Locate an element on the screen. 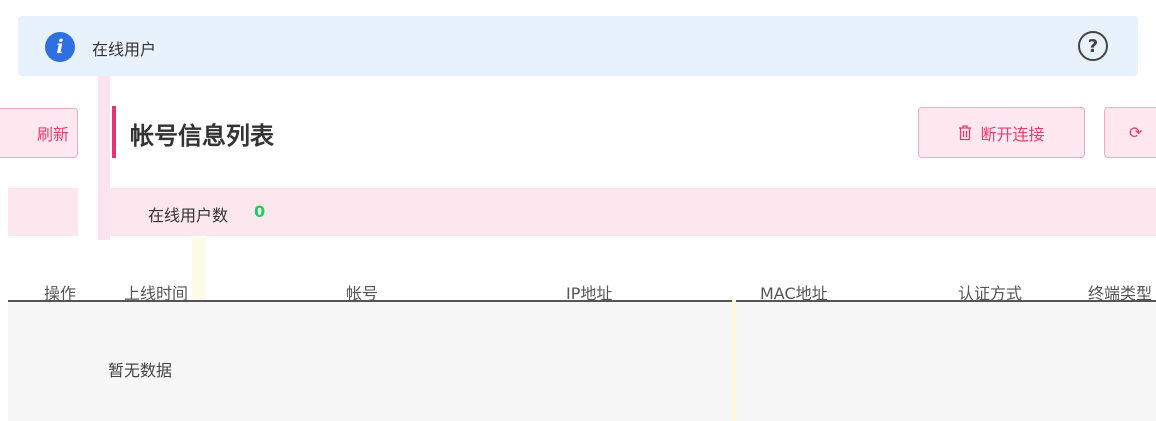 The image size is (1156, 421). column-resize-handle is located at coordinates (734, 360).